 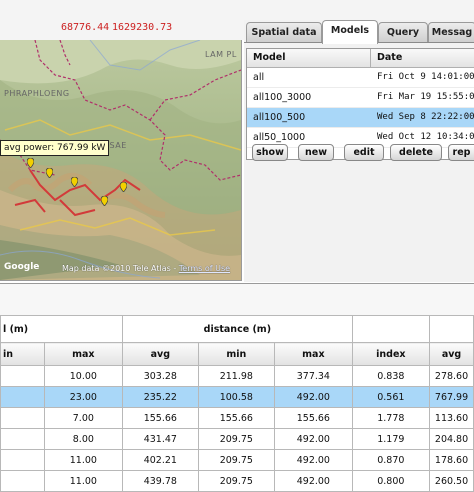 I want to click on map-attribution: Map data ©2010 Tele Atlas - Terms of Use, so click(x=146, y=268).